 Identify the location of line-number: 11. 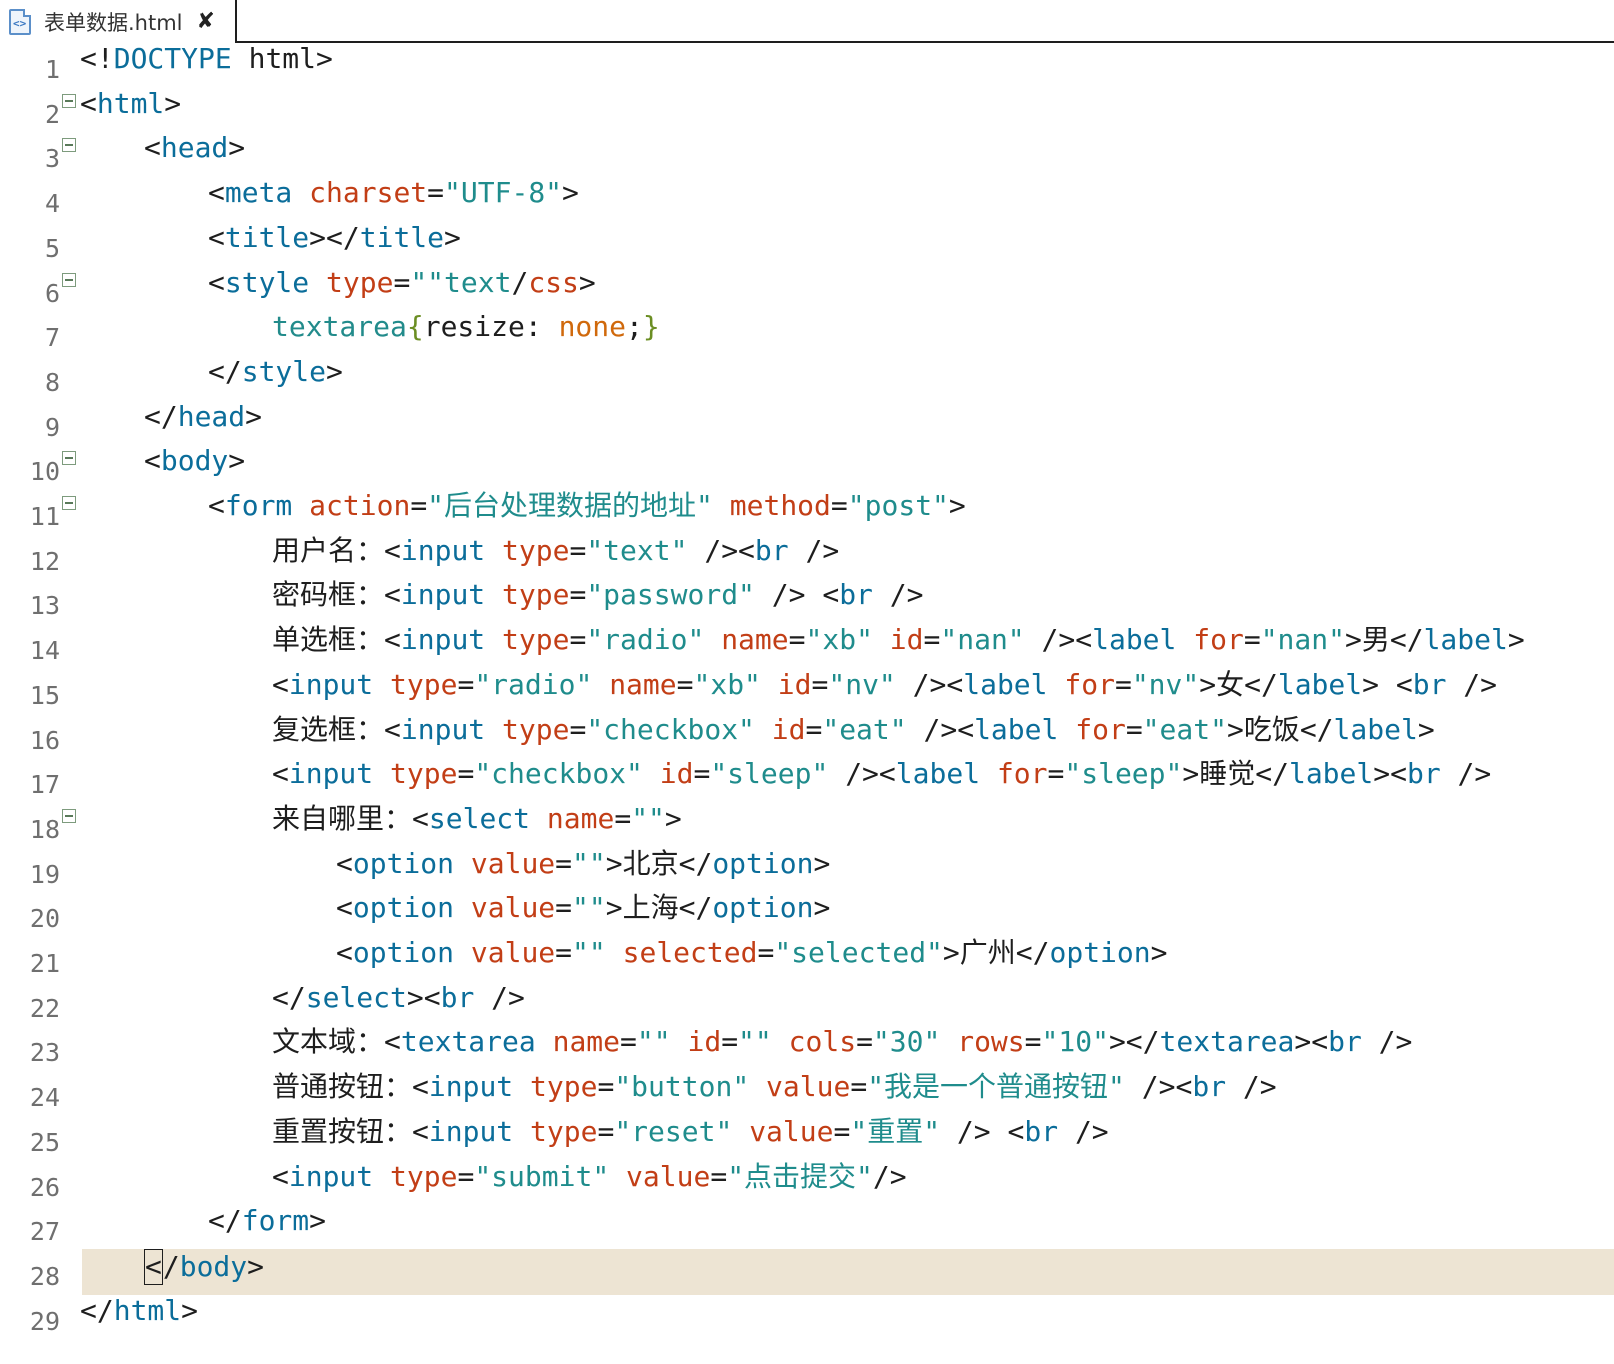
(44, 516).